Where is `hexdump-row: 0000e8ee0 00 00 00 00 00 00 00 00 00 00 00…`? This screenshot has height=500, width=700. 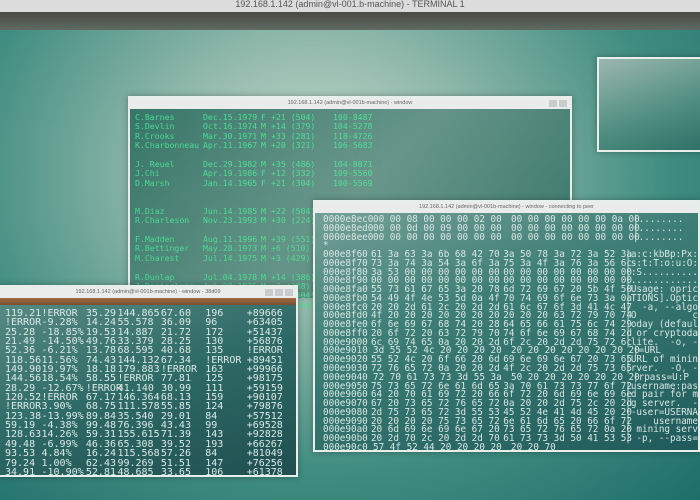 hexdump-row: 0000e8ee0 00 00 00 00 00 00 00 00 00 00 00… is located at coordinates (510, 237).